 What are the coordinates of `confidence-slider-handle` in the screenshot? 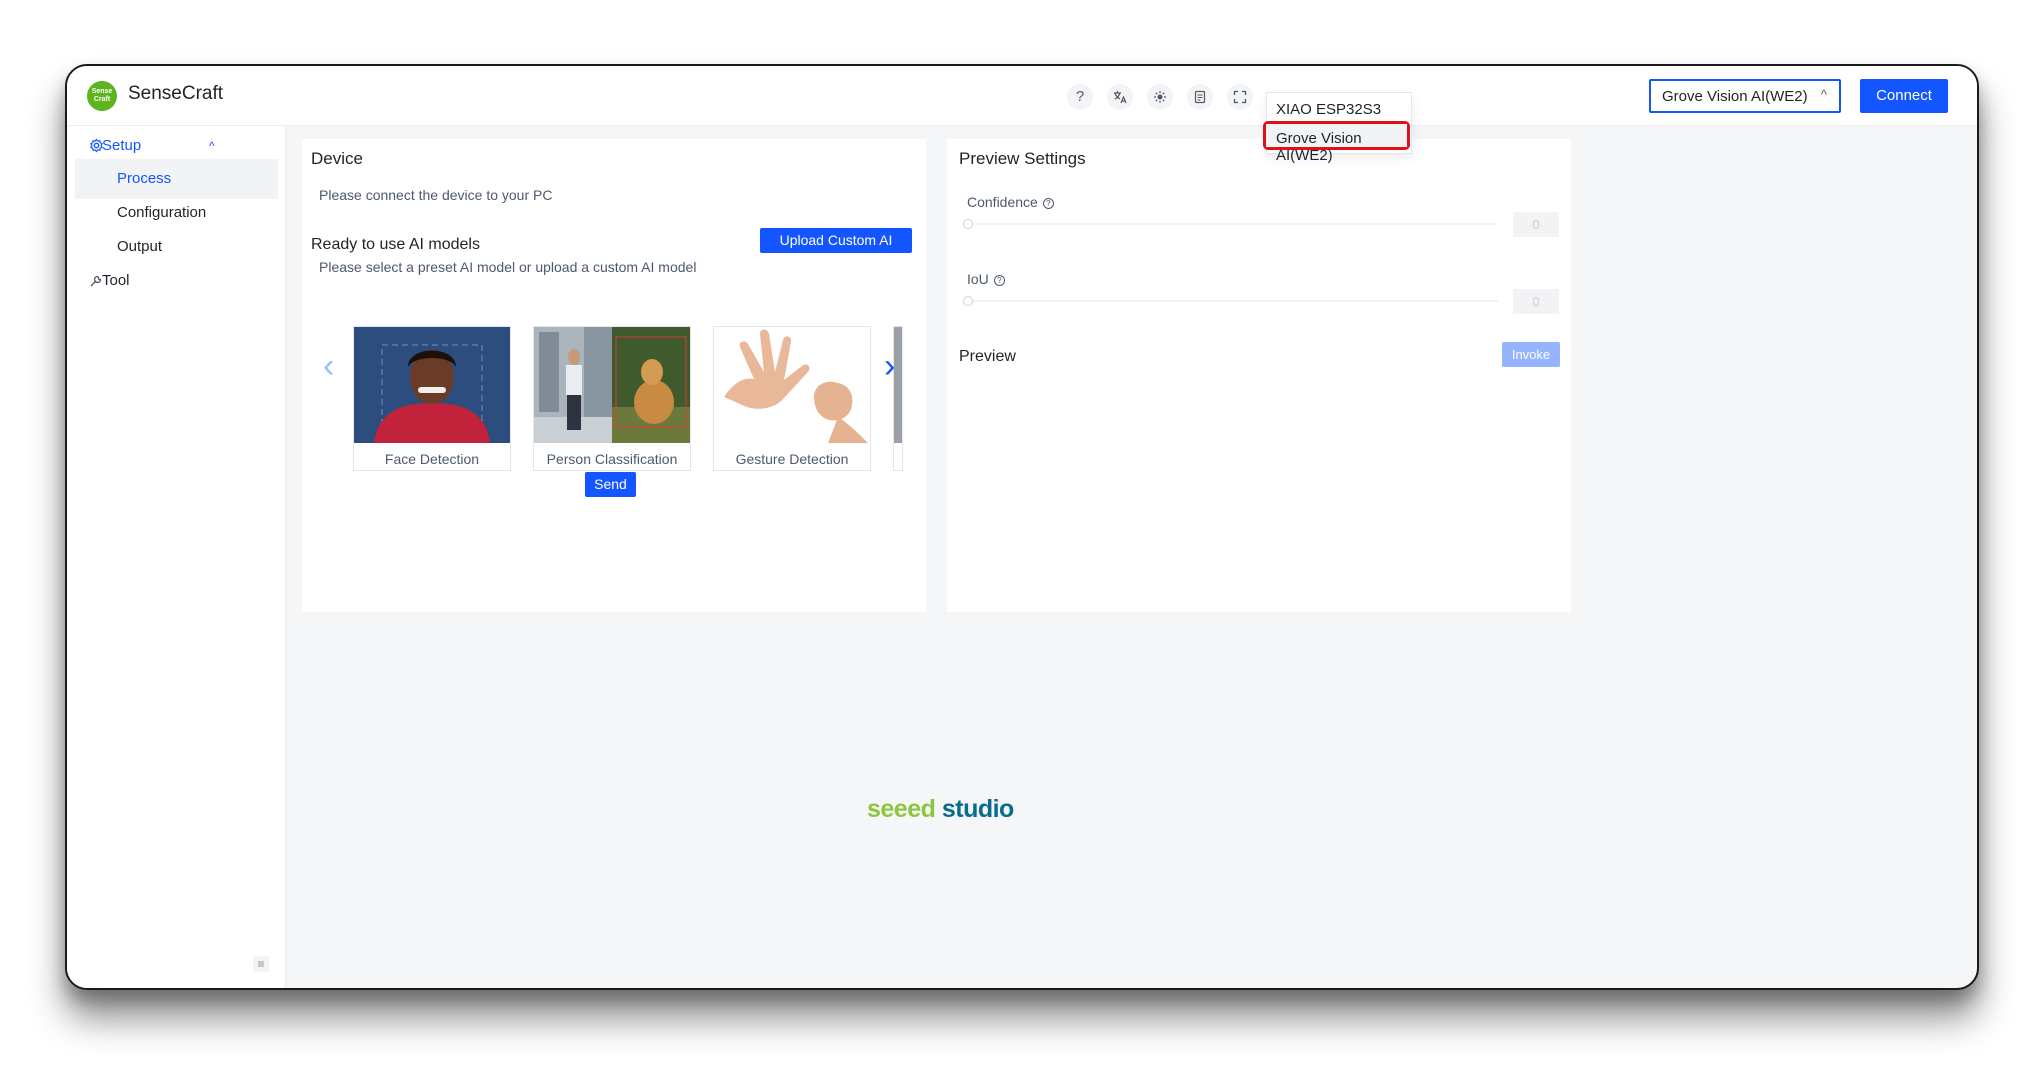 It's located at (968, 224).